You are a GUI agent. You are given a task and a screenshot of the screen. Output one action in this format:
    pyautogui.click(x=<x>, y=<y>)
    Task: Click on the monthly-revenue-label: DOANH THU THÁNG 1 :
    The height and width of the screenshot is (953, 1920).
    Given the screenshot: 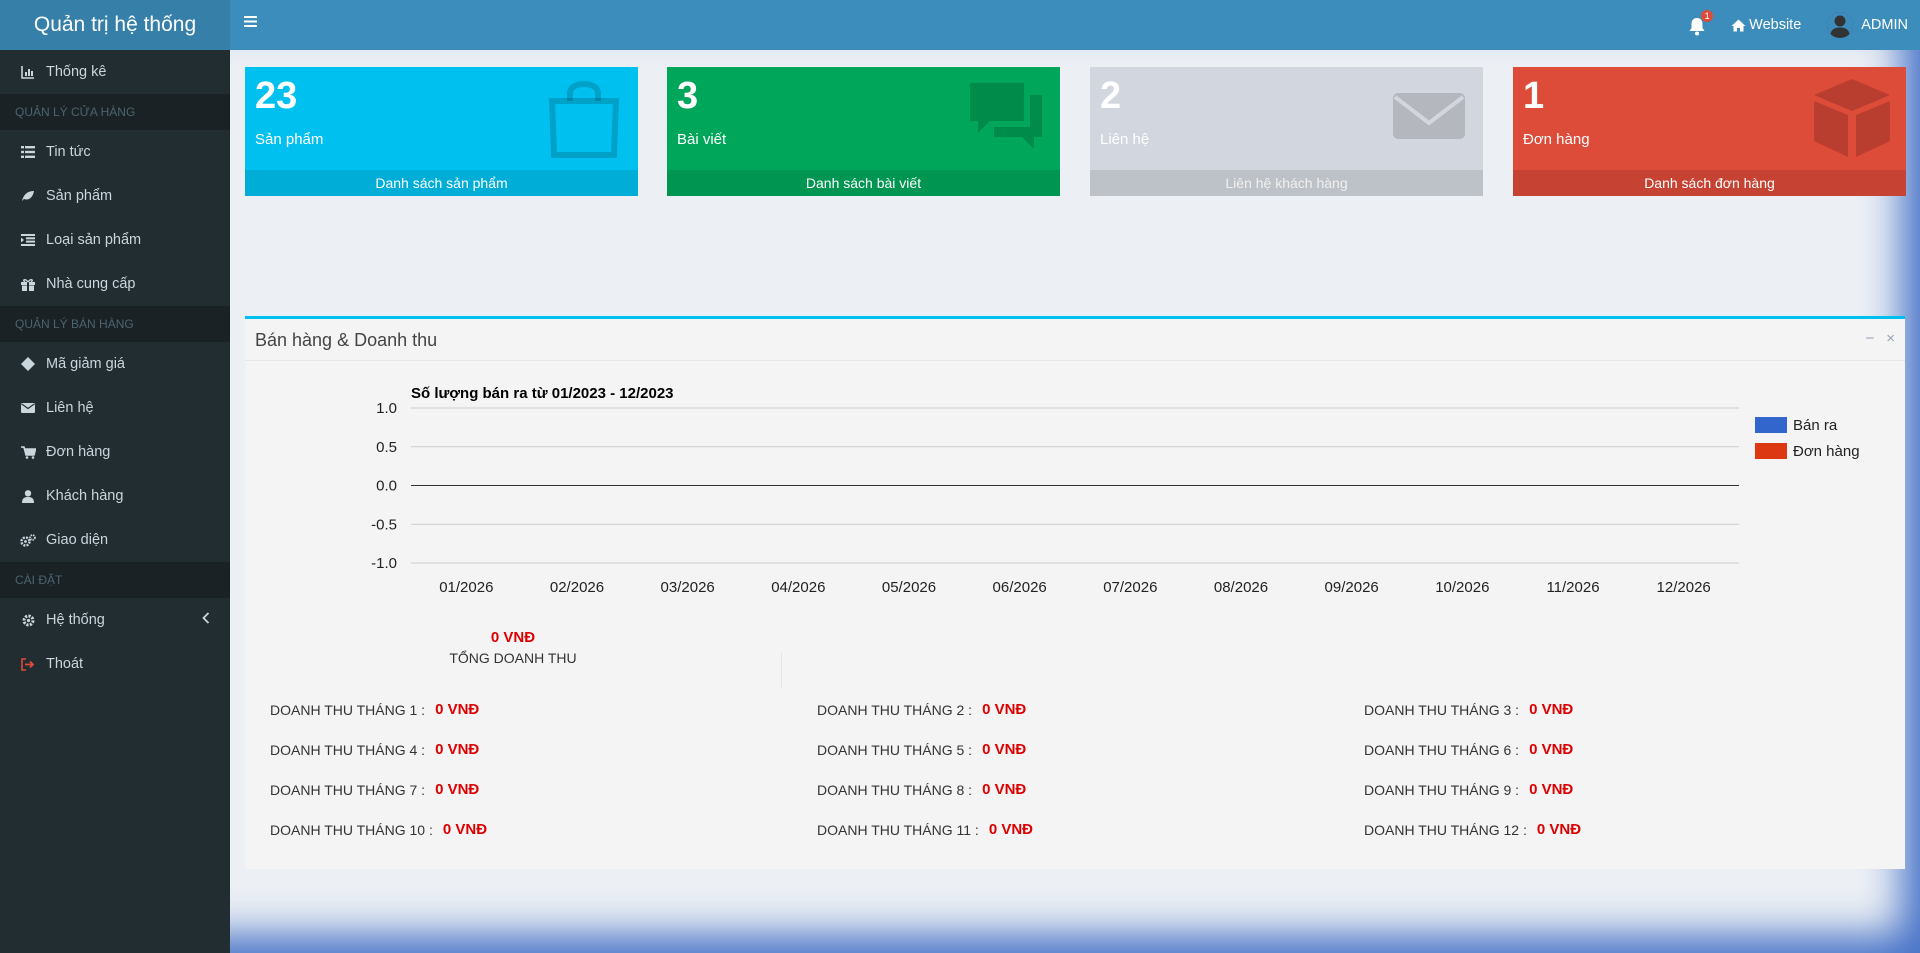 What is the action you would take?
    pyautogui.click(x=348, y=709)
    